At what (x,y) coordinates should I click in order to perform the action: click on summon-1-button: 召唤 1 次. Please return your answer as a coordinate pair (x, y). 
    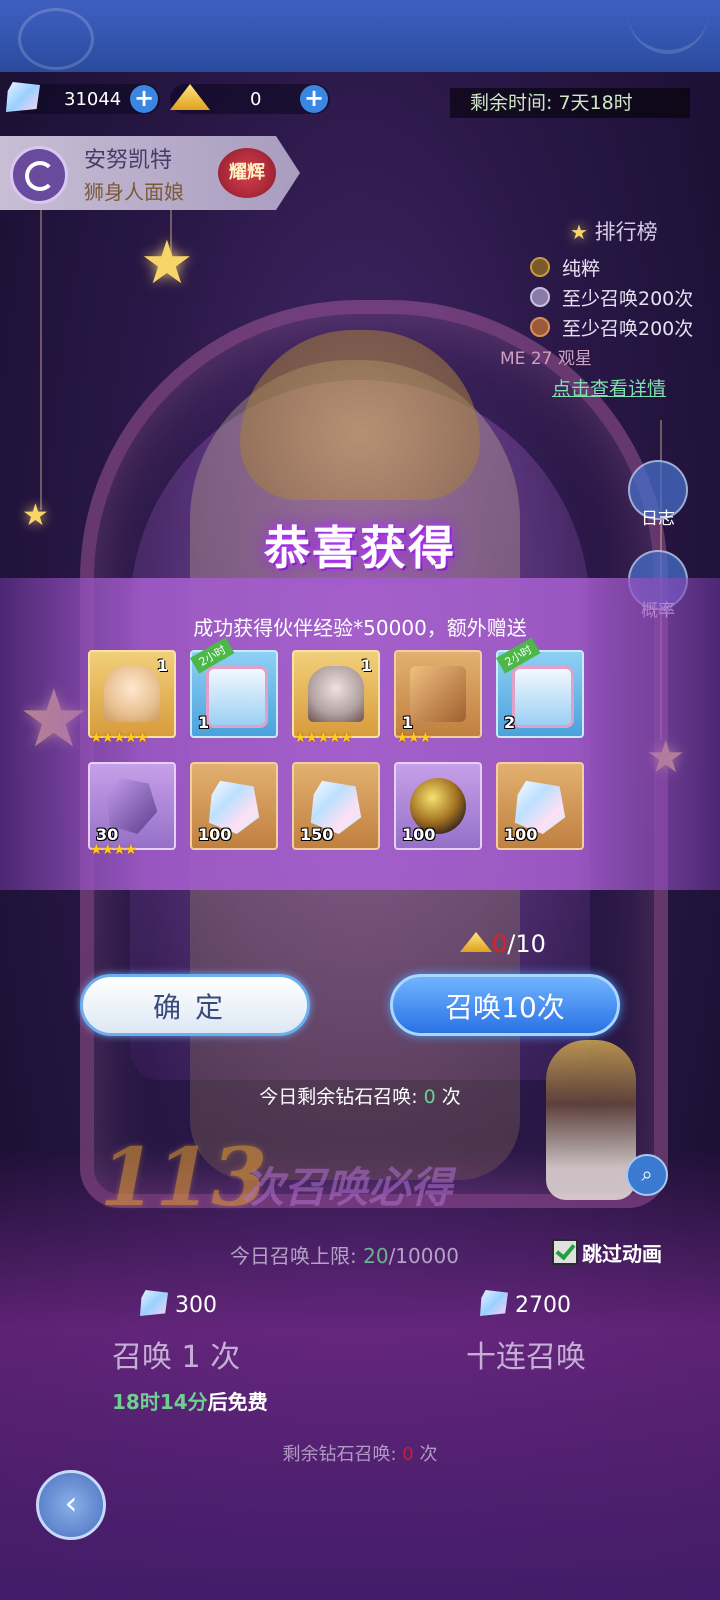
    Looking at the image, I should click on (176, 1355).